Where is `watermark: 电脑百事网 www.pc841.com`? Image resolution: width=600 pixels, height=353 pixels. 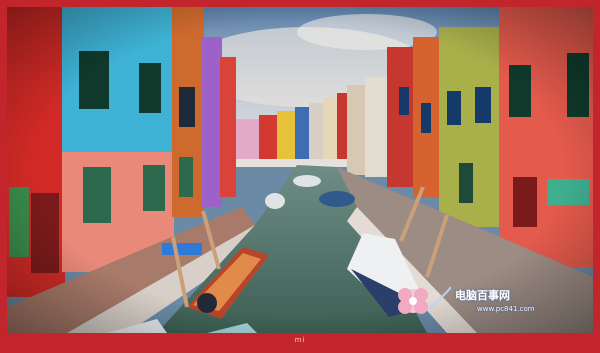
watermark: 电脑百事网 www.pc841.com is located at coordinates (477, 301).